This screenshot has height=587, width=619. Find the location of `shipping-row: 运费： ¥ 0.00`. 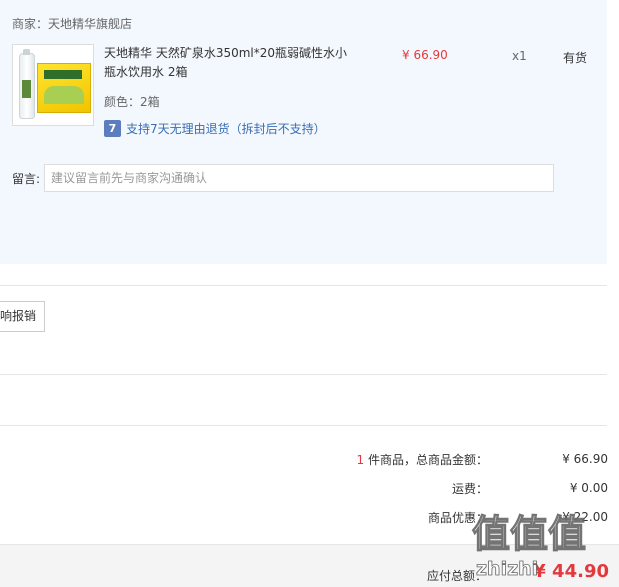

shipping-row: 运费： ¥ 0.00 is located at coordinates (530, 488).